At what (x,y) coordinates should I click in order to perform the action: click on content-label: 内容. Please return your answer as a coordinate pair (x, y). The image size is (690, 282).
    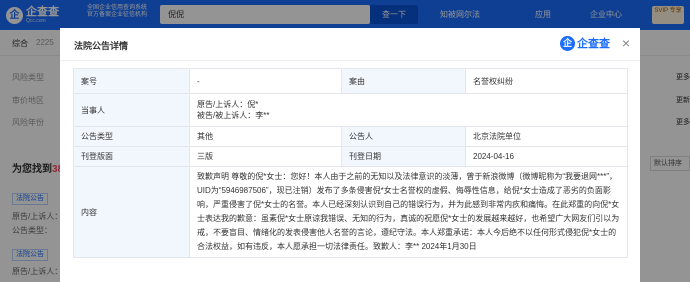
    Looking at the image, I should click on (131, 212).